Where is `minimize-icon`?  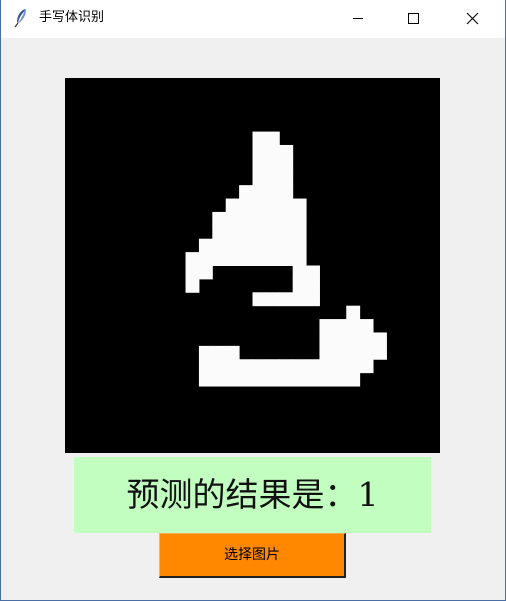
minimize-icon is located at coordinates (358, 18).